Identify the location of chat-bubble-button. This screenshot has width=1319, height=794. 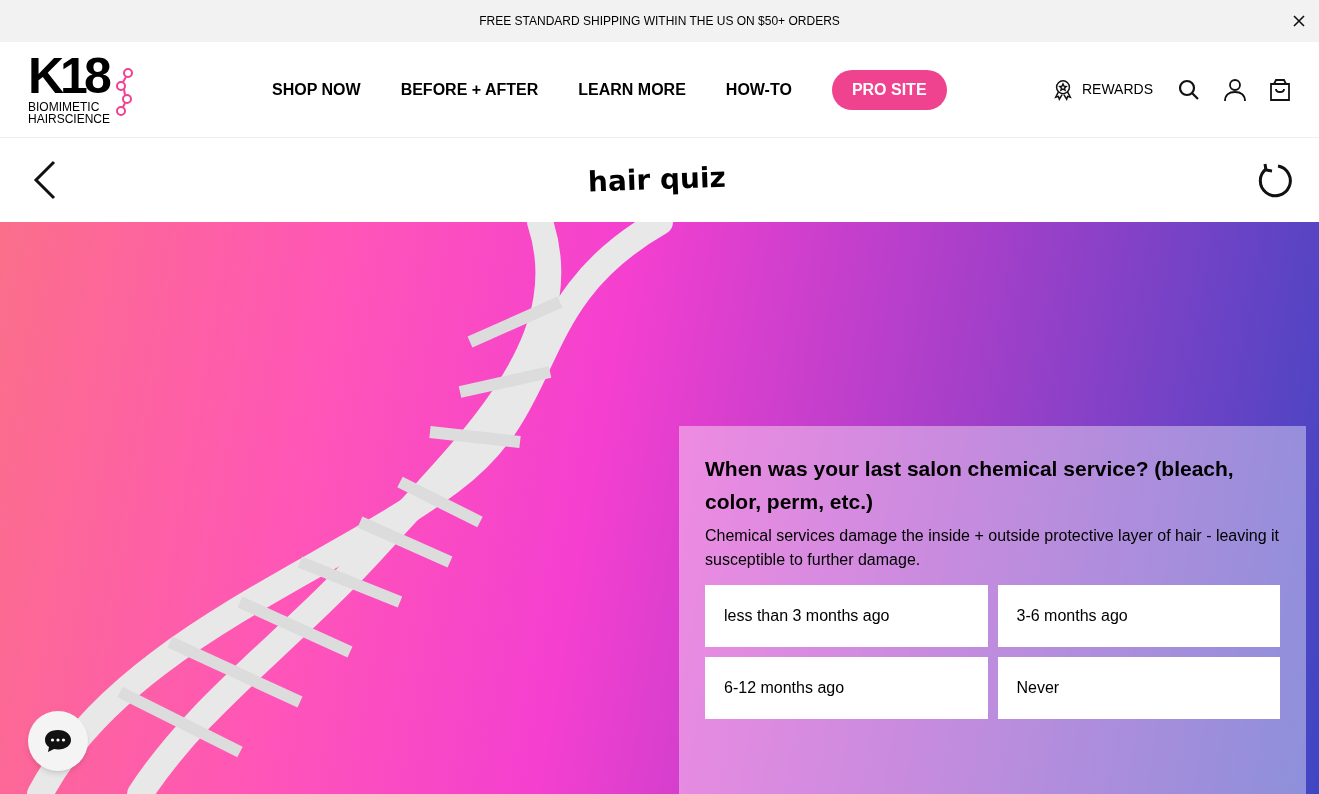
(58, 741).